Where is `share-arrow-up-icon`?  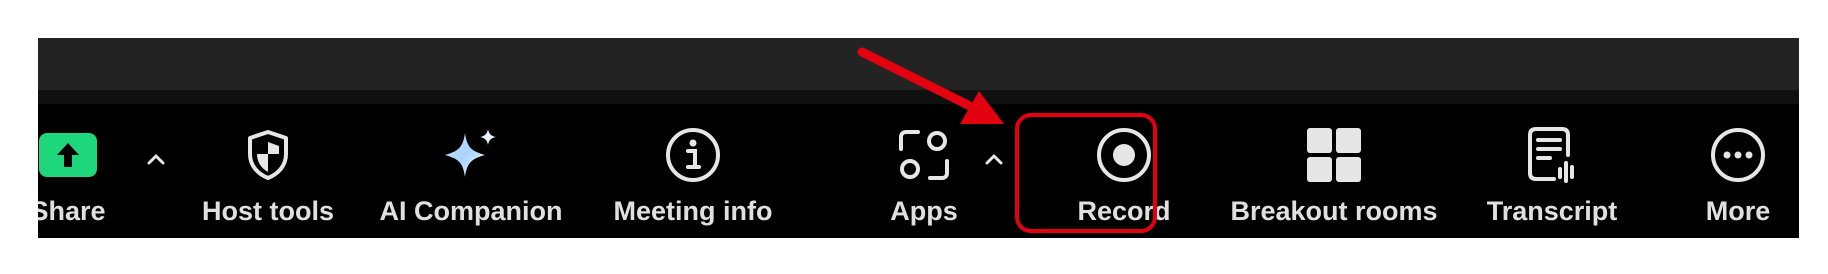
share-arrow-up-icon is located at coordinates (68, 155).